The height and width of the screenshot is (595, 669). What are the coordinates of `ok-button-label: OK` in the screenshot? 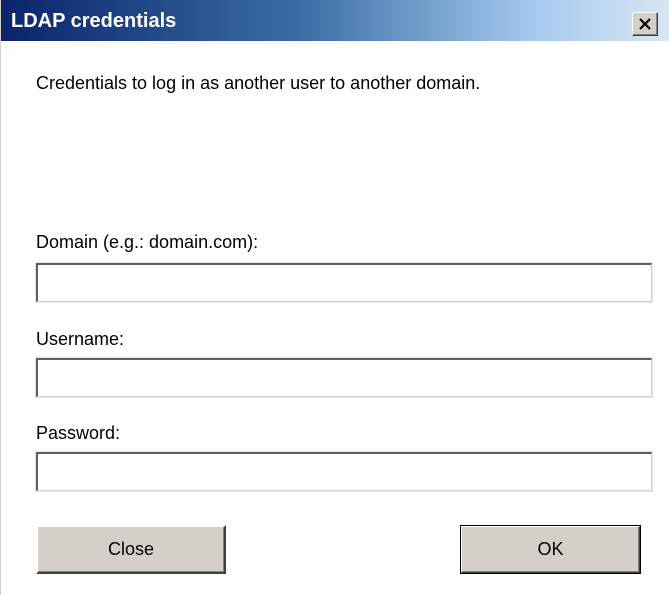 It's located at (550, 549).